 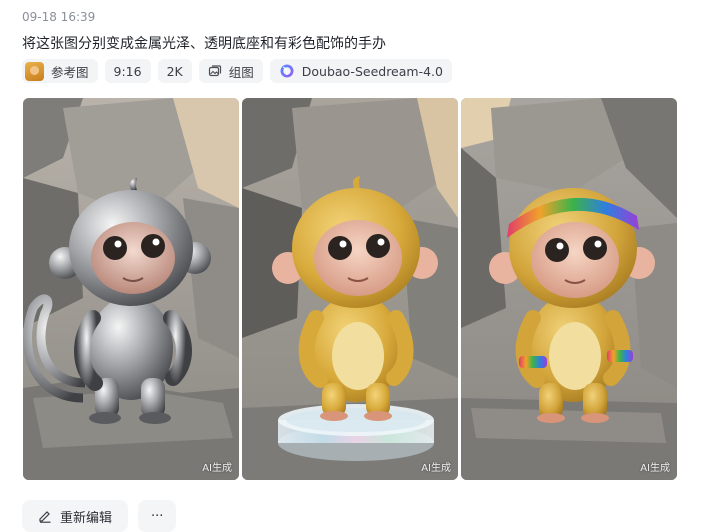 I want to click on resolution-value: 2K, so click(x=174, y=71).